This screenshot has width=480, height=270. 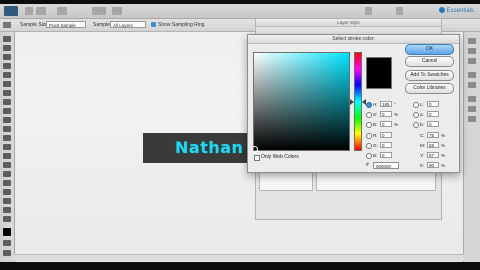 What do you see at coordinates (386, 165) in the screenshot?
I see `hex-field: 000000` at bounding box center [386, 165].